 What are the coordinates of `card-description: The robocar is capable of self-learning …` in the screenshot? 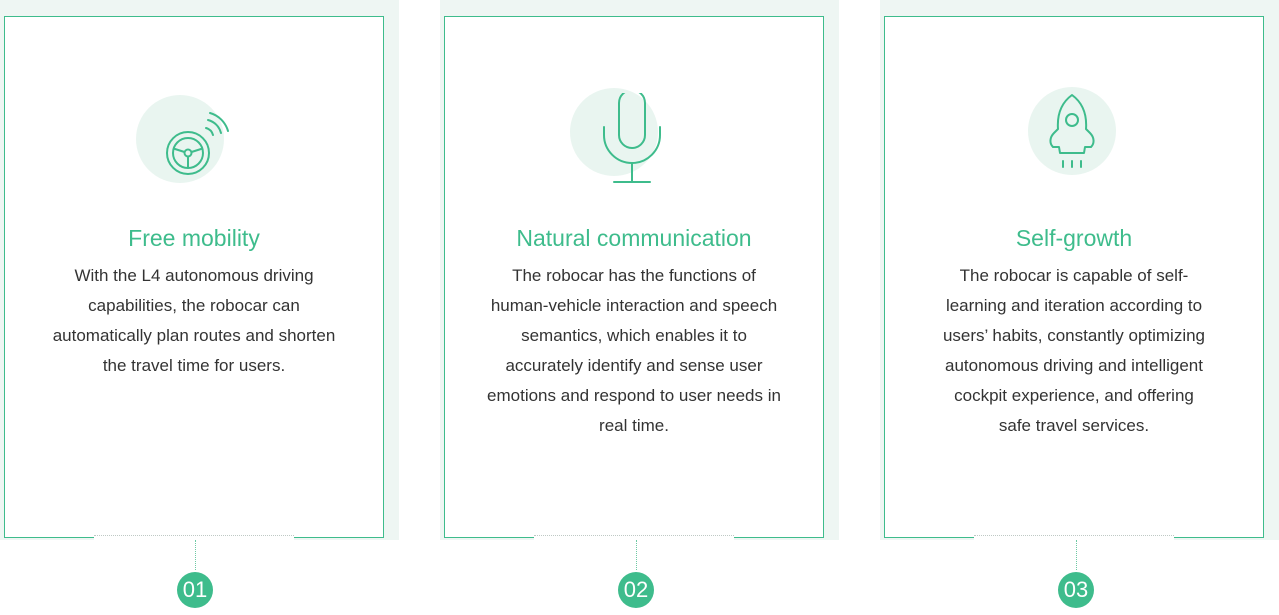 It's located at (1074, 350).